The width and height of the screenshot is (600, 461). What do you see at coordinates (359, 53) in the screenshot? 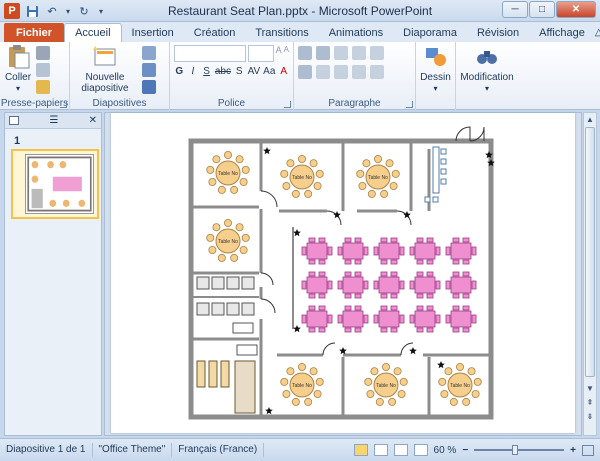
I see `increase-indent-icon` at bounding box center [359, 53].